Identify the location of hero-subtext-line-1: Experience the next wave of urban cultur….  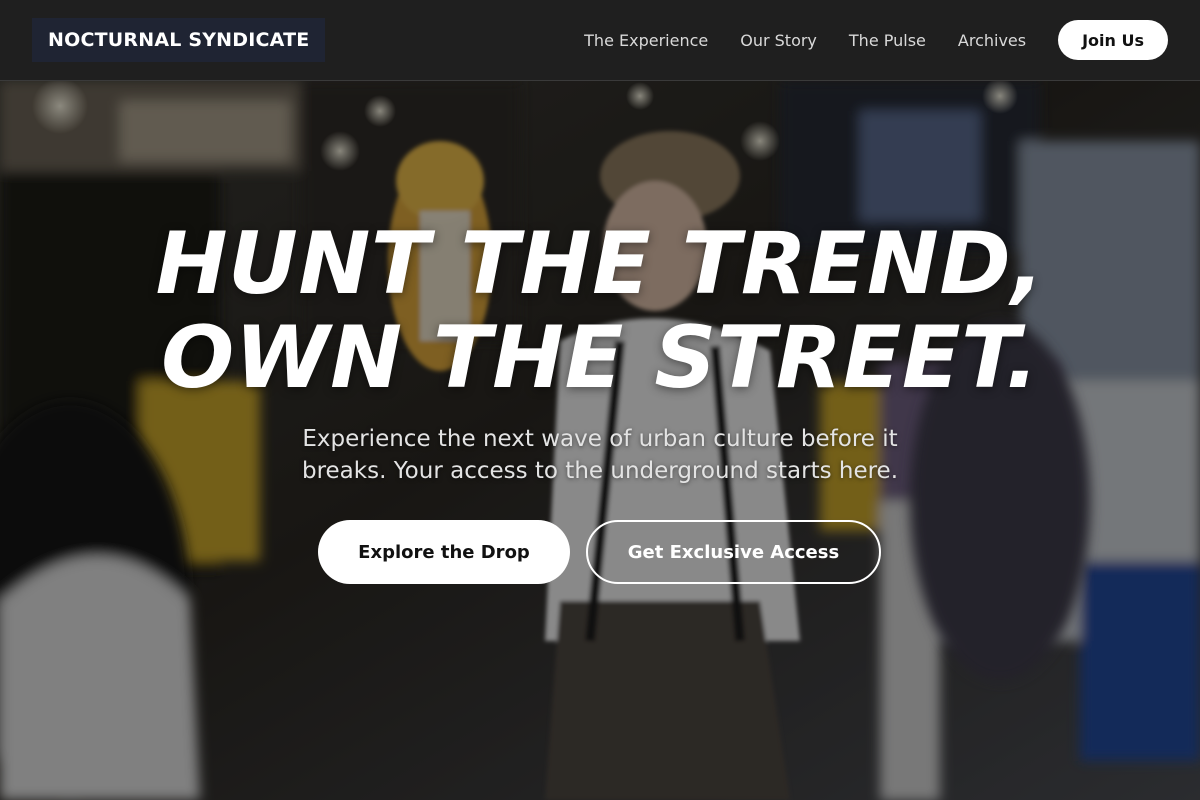
(600, 439).